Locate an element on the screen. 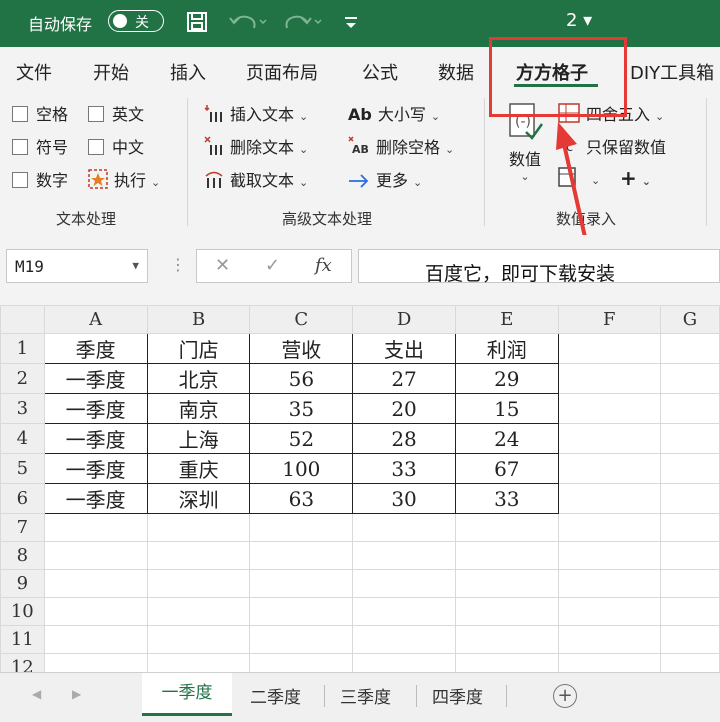 The width and height of the screenshot is (720, 722). select-all-corner is located at coordinates (22, 319).